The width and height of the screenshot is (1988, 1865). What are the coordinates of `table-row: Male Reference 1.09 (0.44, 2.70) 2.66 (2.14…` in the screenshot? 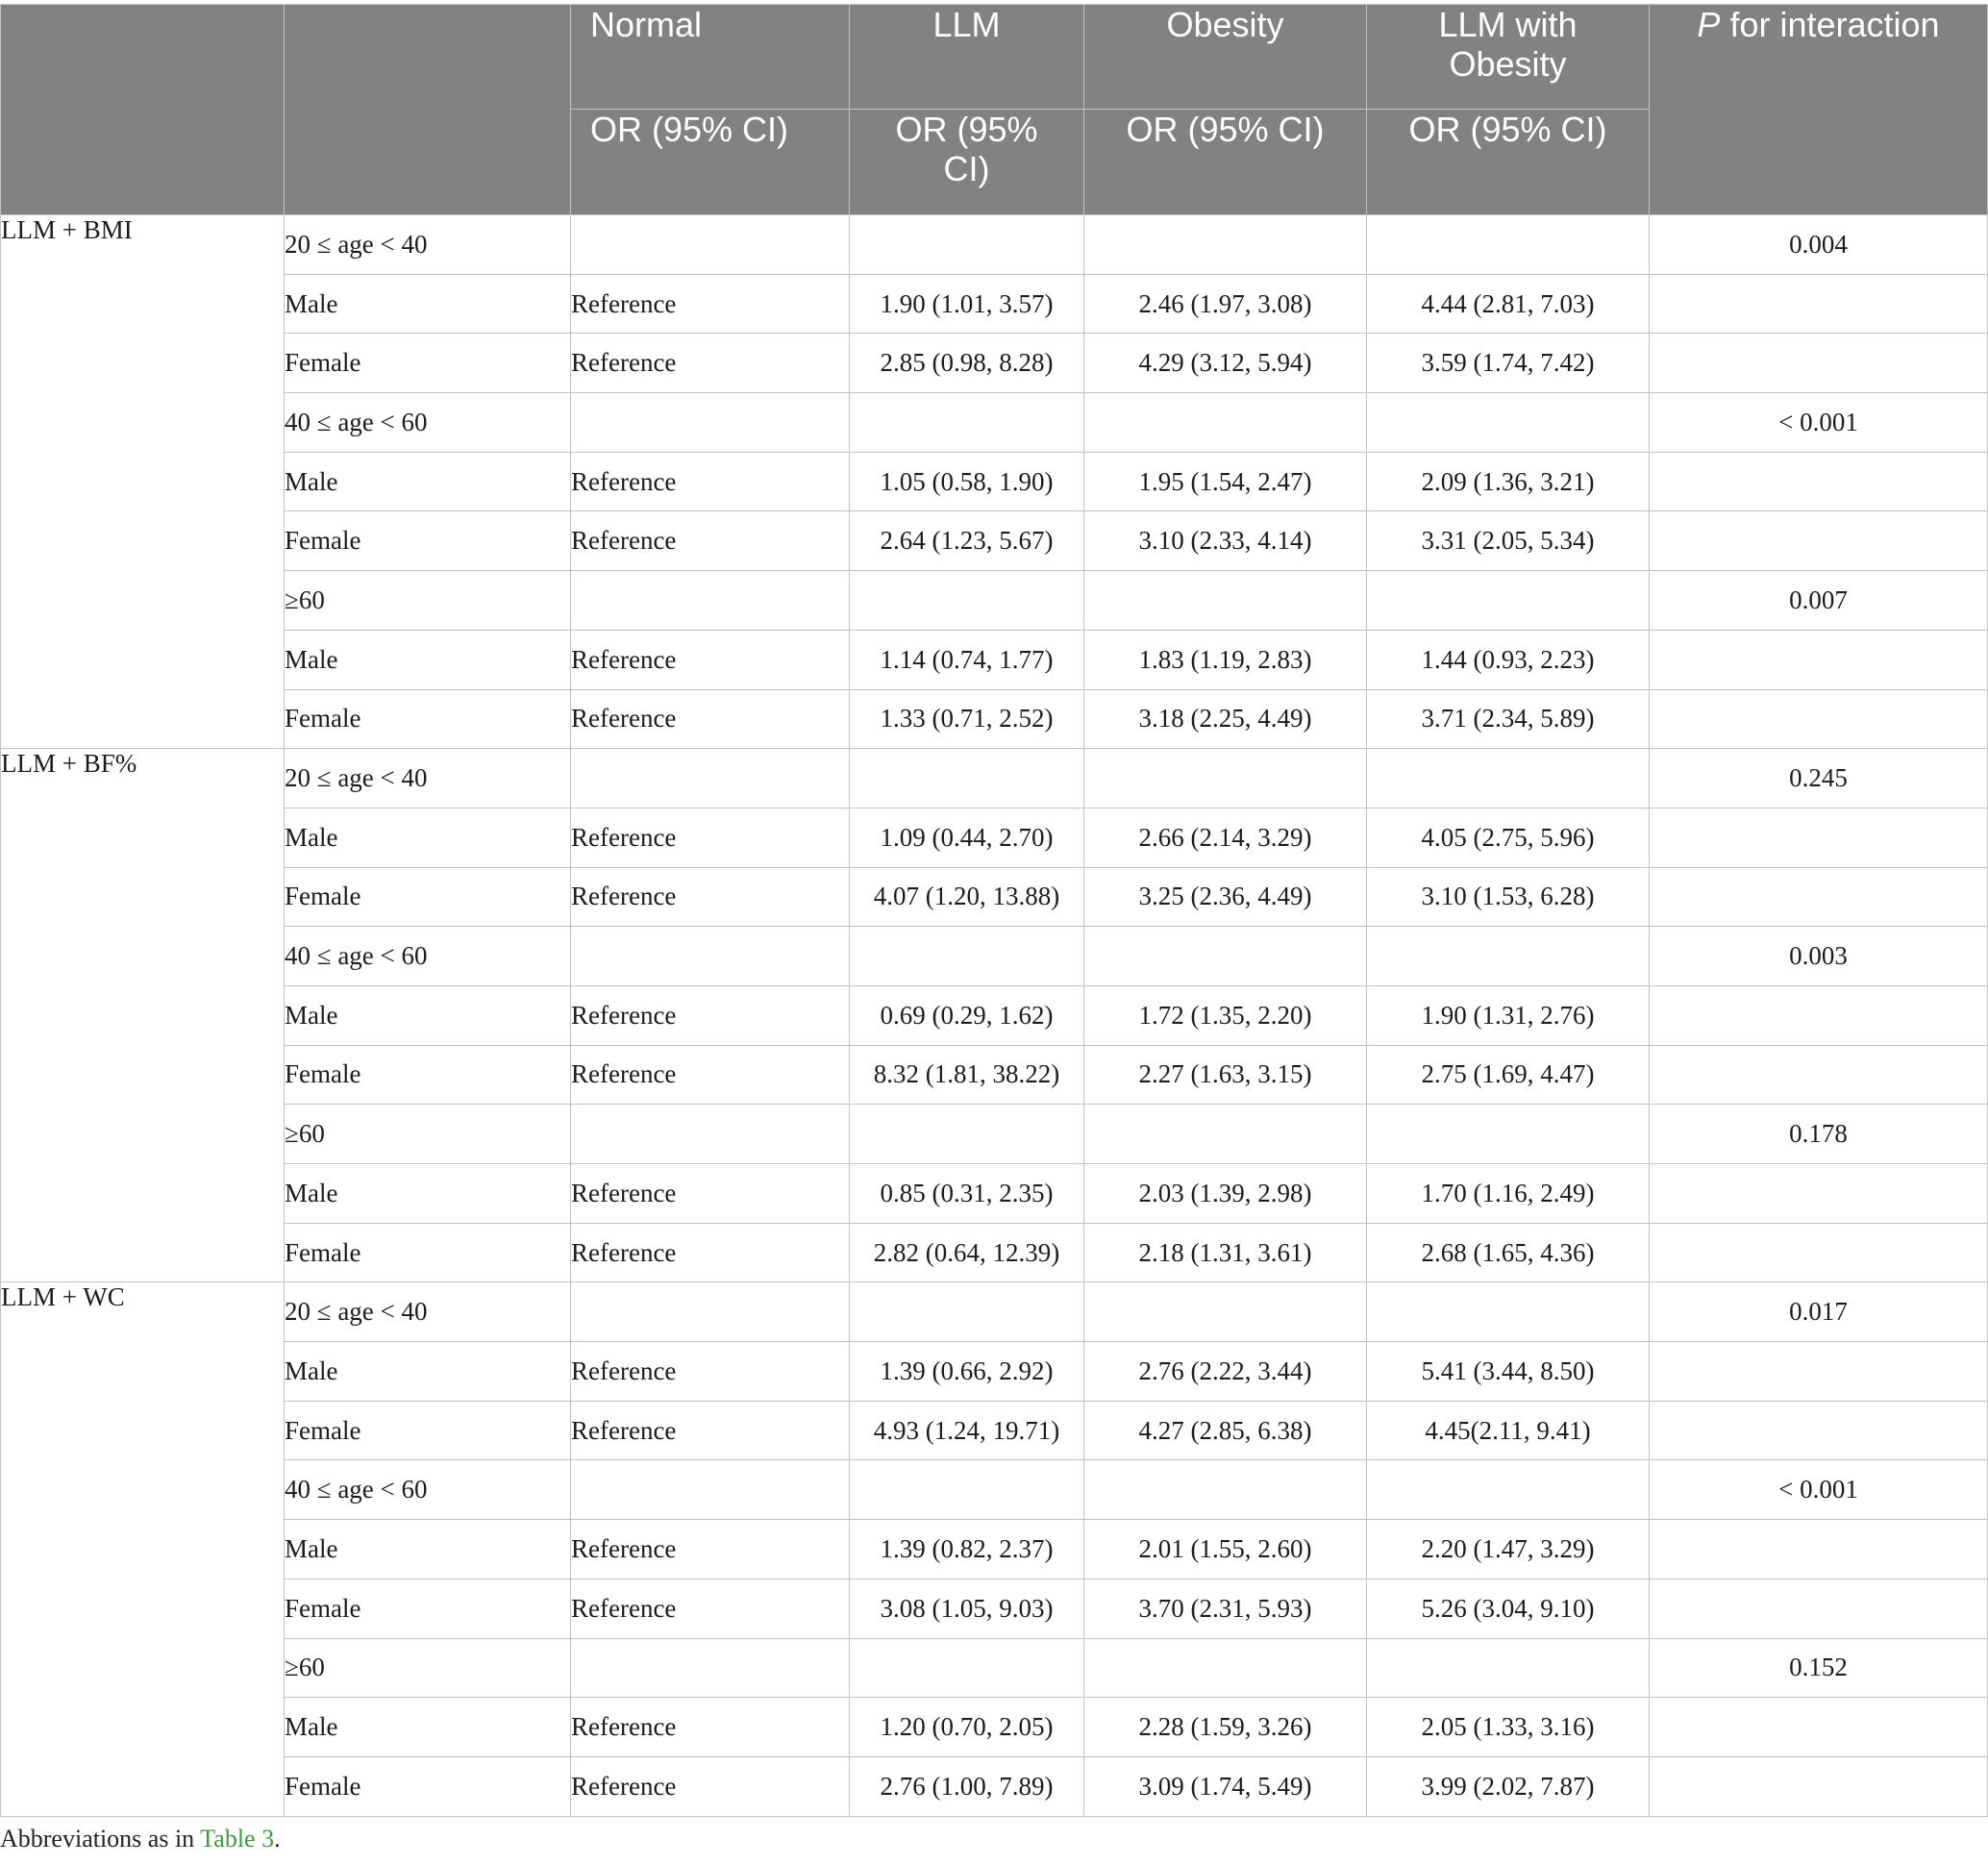 It's located at (994, 837).